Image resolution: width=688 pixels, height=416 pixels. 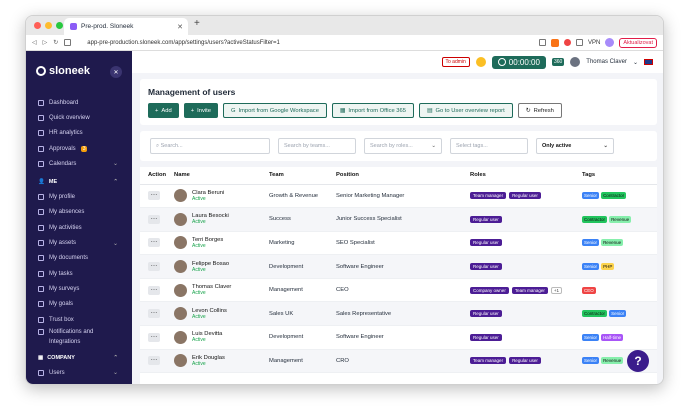 I want to click on sidebar-item-my-activities: My activities, so click(x=79, y=227).